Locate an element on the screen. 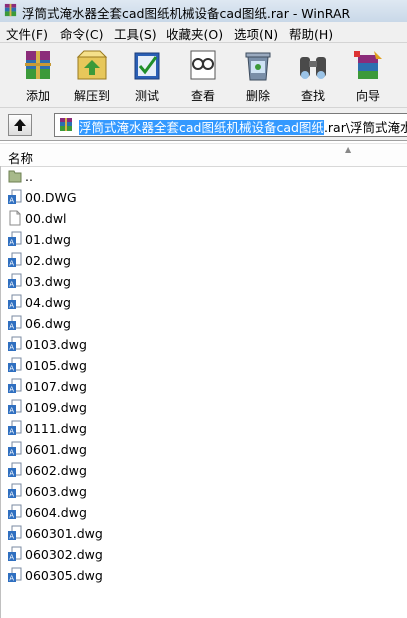 The width and height of the screenshot is (407, 618). list-item: A 01.dwg is located at coordinates (203, 239).